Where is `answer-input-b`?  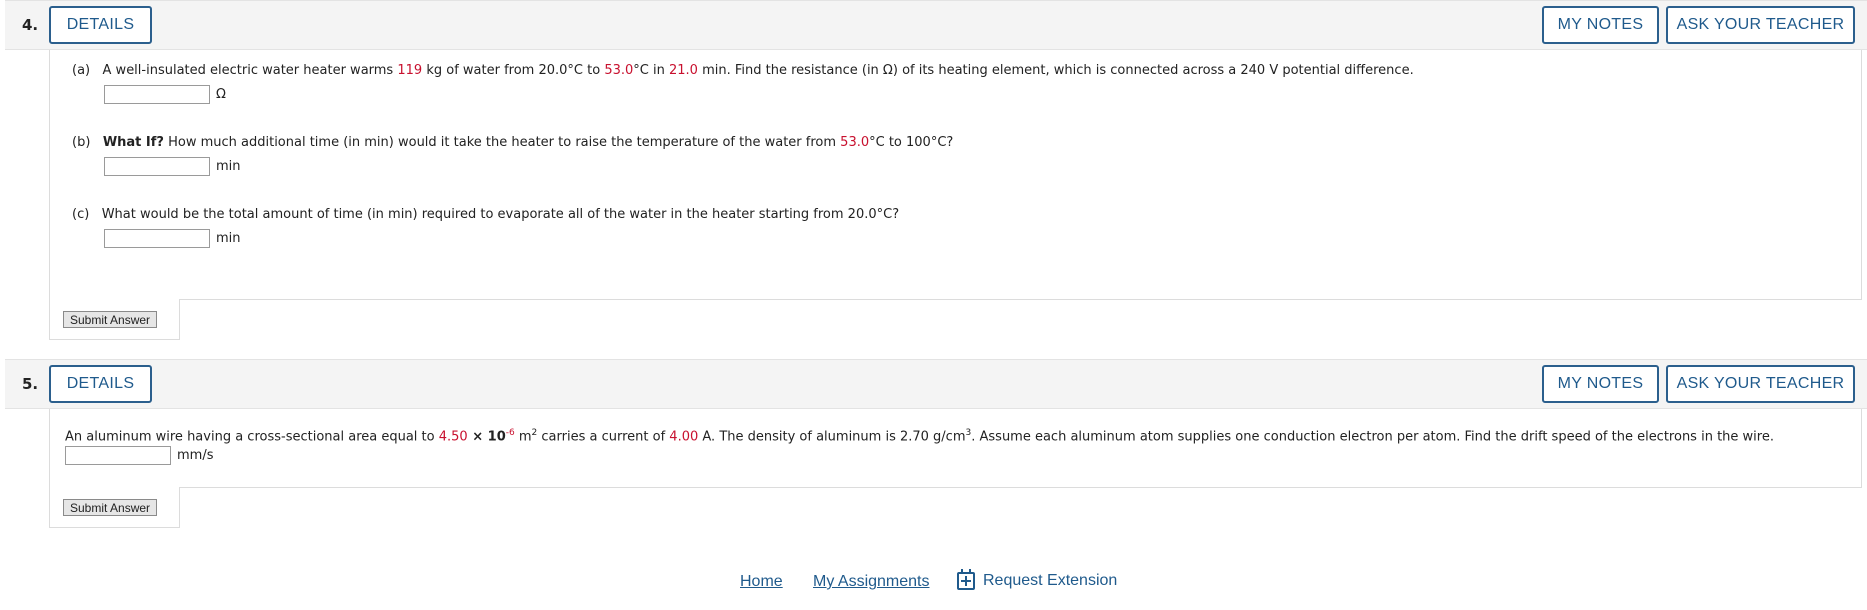 answer-input-b is located at coordinates (157, 166).